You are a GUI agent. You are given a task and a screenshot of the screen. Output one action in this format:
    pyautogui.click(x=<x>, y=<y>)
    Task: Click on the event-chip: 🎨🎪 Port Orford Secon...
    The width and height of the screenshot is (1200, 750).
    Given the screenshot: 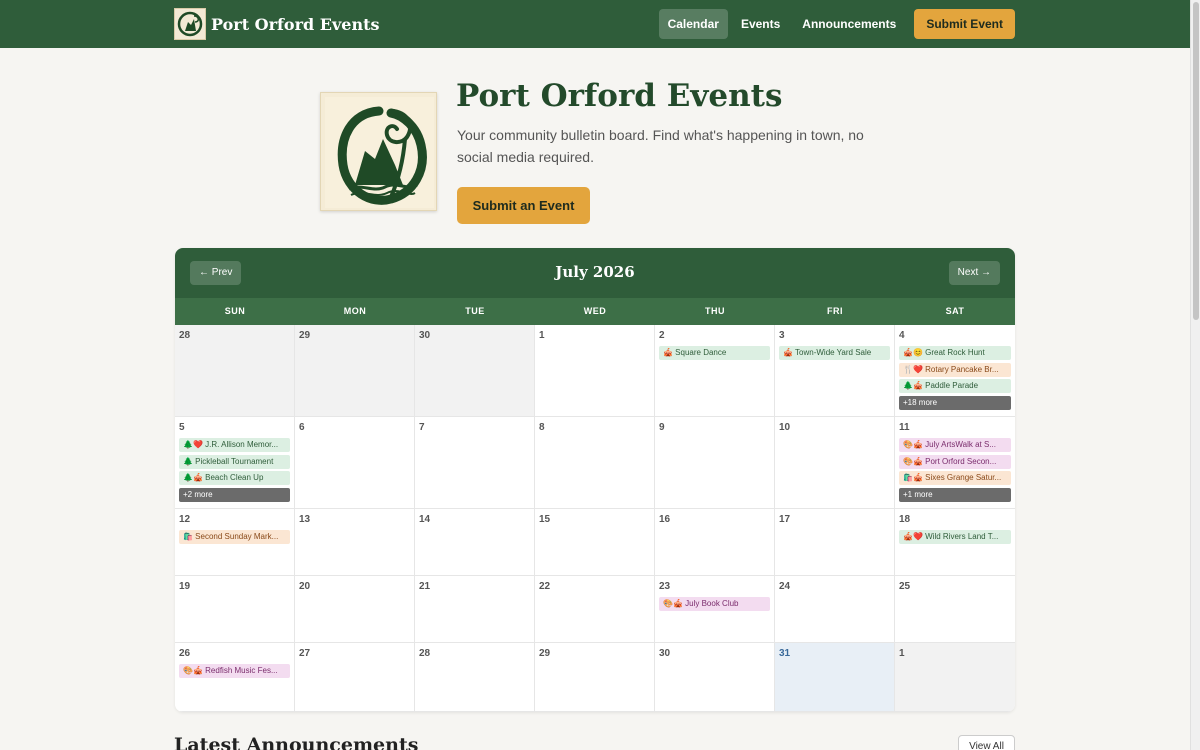 What is the action you would take?
    pyautogui.click(x=955, y=461)
    